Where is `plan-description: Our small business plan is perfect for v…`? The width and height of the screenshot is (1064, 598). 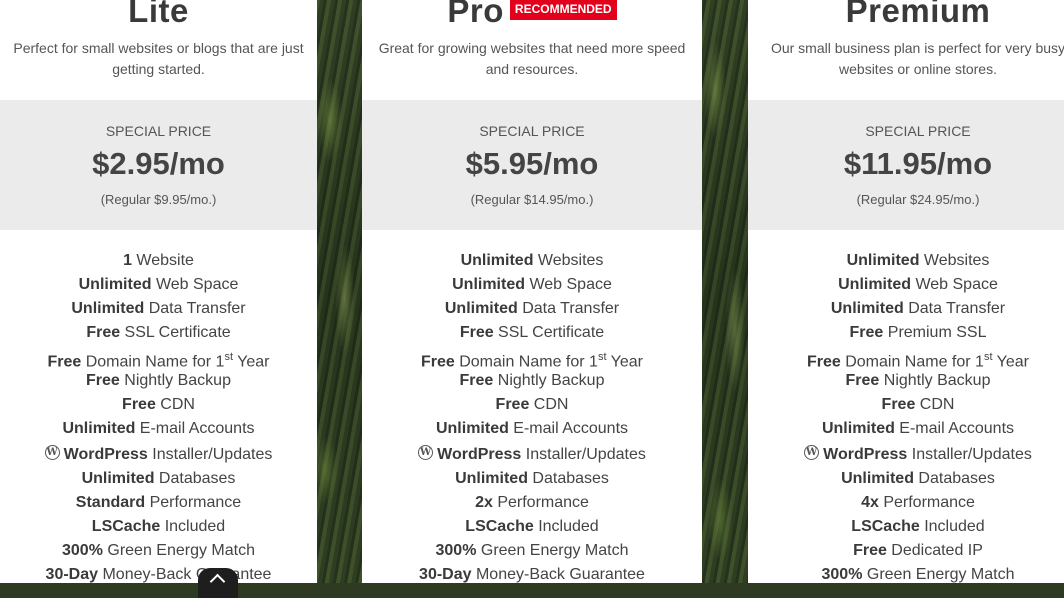 plan-description: Our small business plan is perfect for v… is located at coordinates (917, 58).